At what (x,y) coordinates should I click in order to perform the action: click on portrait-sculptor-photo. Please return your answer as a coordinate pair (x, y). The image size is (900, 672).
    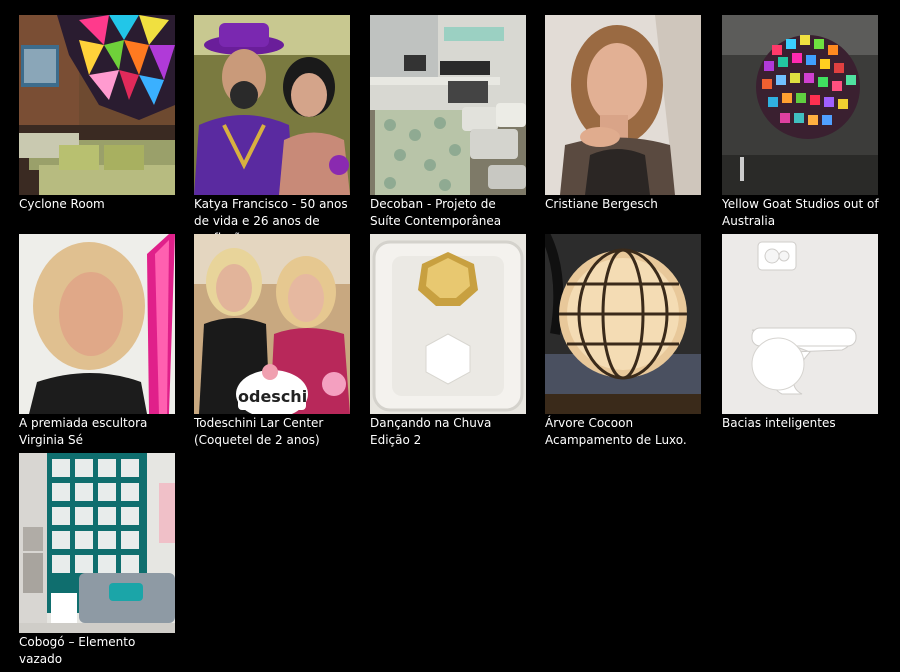
    Looking at the image, I should click on (97, 324).